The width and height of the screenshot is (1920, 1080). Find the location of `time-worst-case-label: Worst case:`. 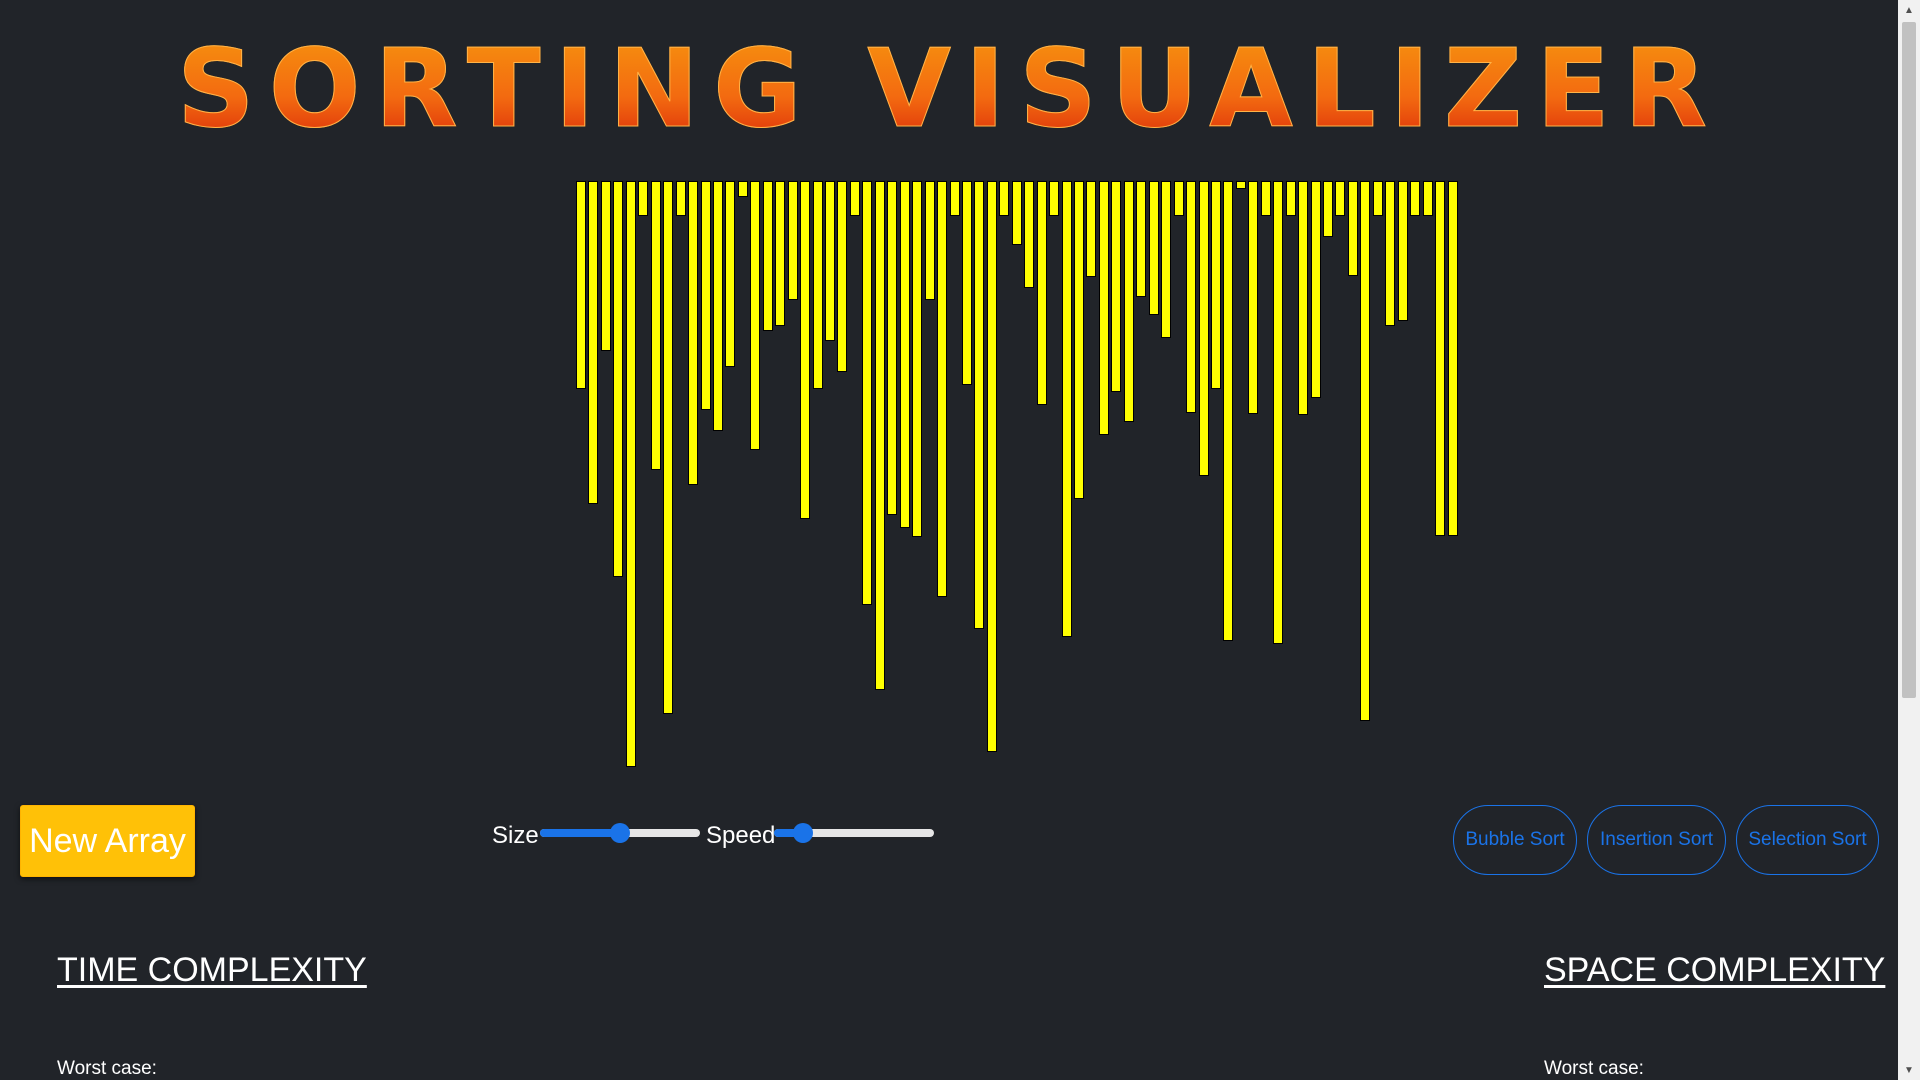

time-worst-case-label: Worst case: is located at coordinates (107, 1068).